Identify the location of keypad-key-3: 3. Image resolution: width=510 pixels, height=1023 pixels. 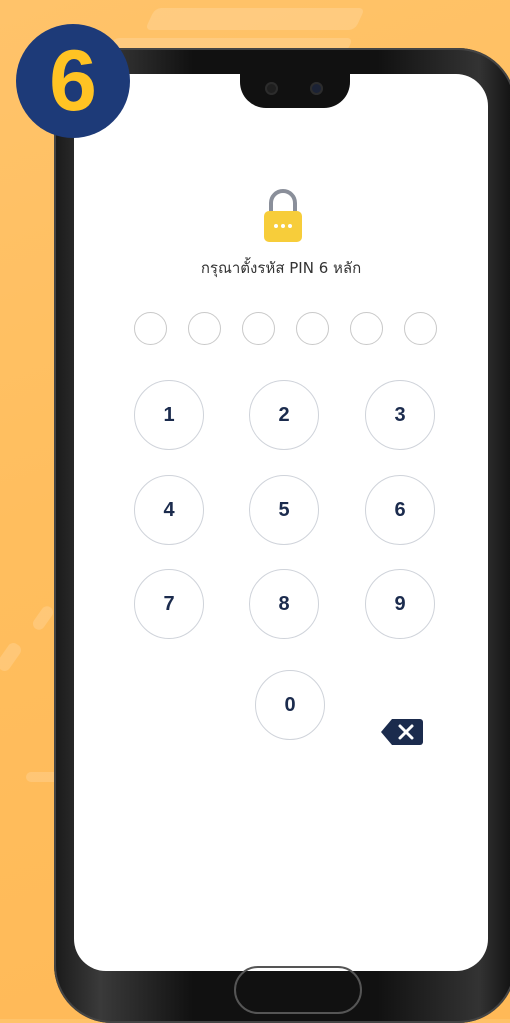
(400, 415).